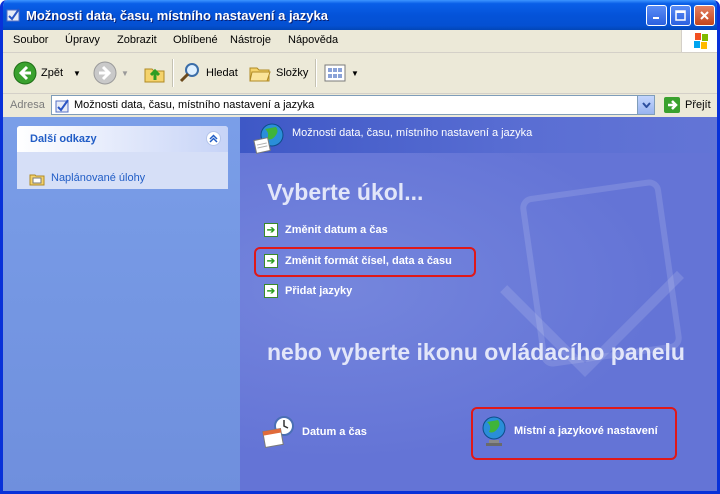 The height and width of the screenshot is (494, 720). Describe the element at coordinates (122, 139) in the screenshot. I see `other-links-header: Další odkazy` at that location.